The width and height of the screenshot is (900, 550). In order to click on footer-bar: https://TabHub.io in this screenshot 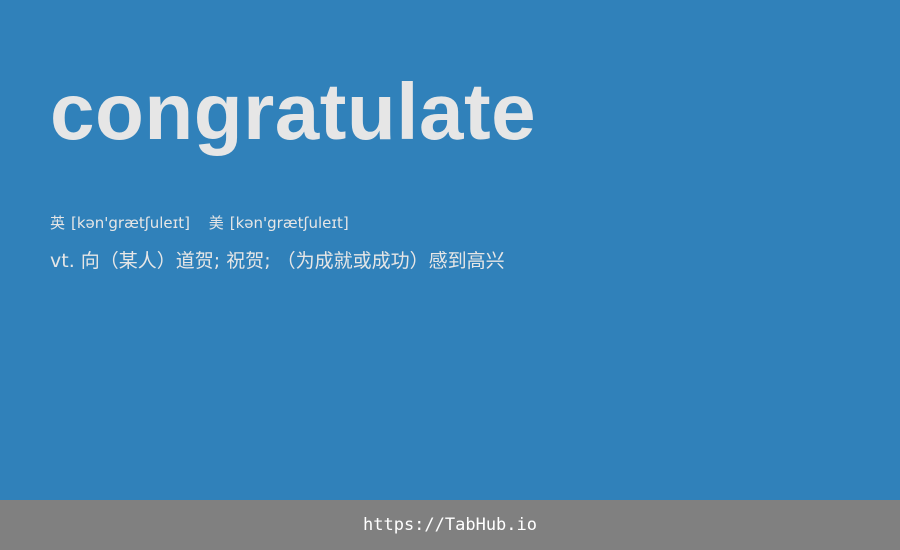, I will do `click(450, 525)`.